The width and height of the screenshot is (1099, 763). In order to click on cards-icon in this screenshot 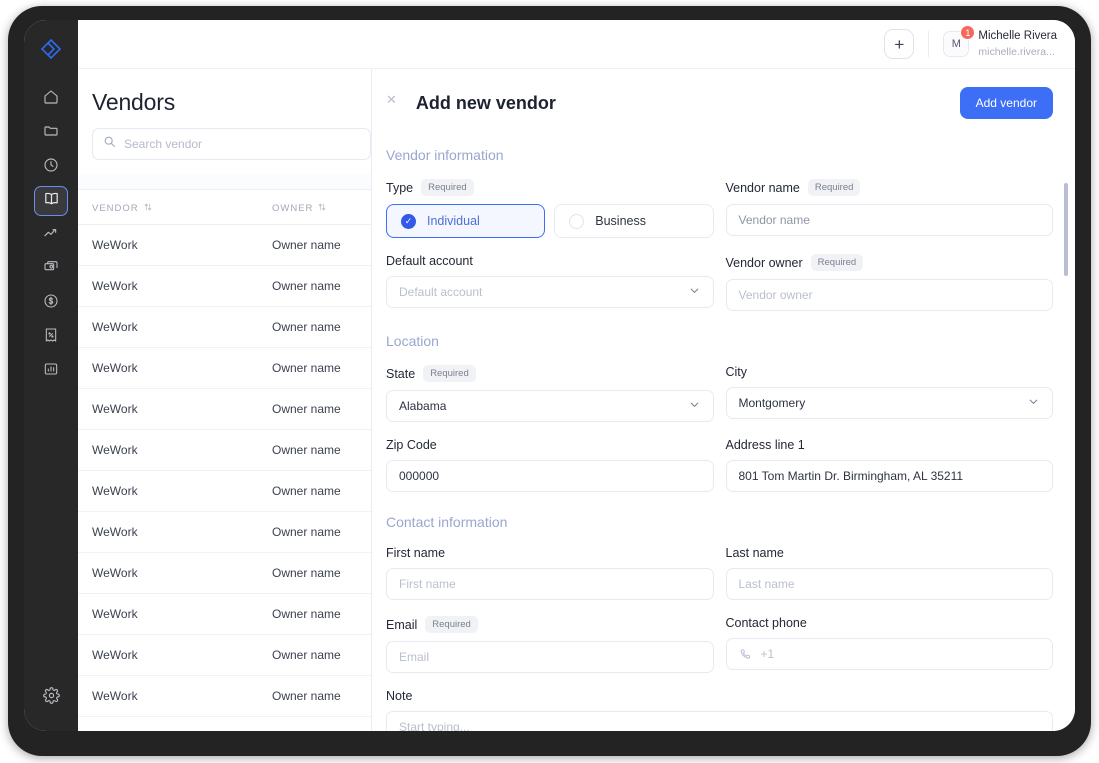, I will do `click(51, 269)`.